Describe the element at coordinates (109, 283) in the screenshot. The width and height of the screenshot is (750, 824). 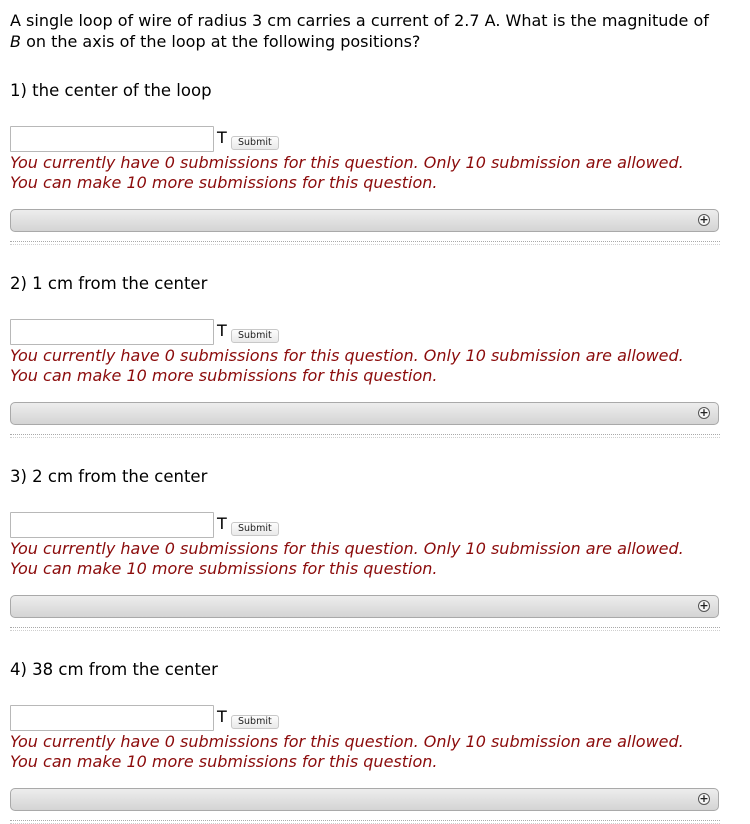
I see `question-label: 2) 1 cm from the center` at that location.